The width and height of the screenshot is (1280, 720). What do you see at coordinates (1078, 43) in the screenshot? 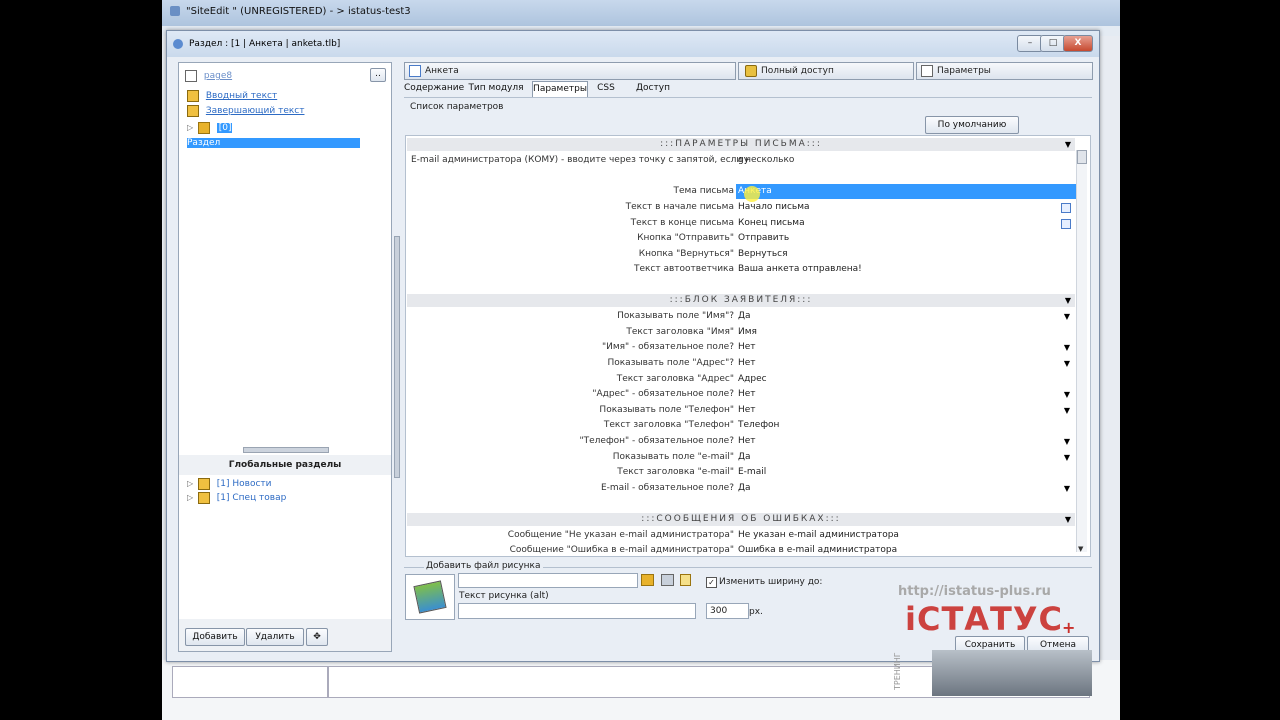
I see `close-button: X` at bounding box center [1078, 43].